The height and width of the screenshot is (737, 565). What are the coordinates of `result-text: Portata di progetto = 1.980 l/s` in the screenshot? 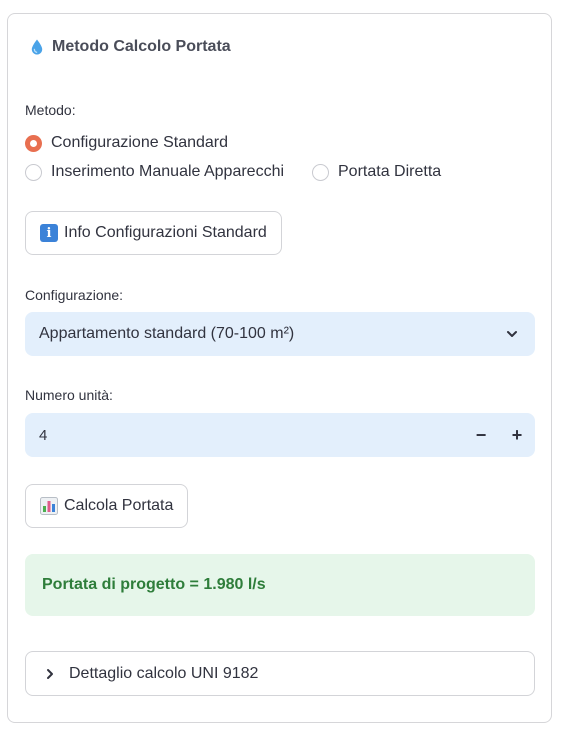 It's located at (154, 584).